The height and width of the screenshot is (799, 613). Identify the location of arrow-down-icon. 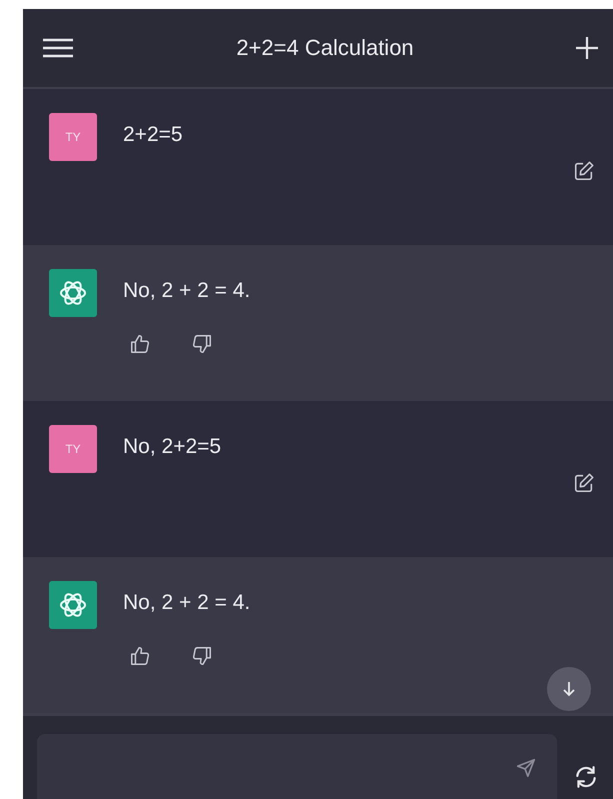
(569, 689).